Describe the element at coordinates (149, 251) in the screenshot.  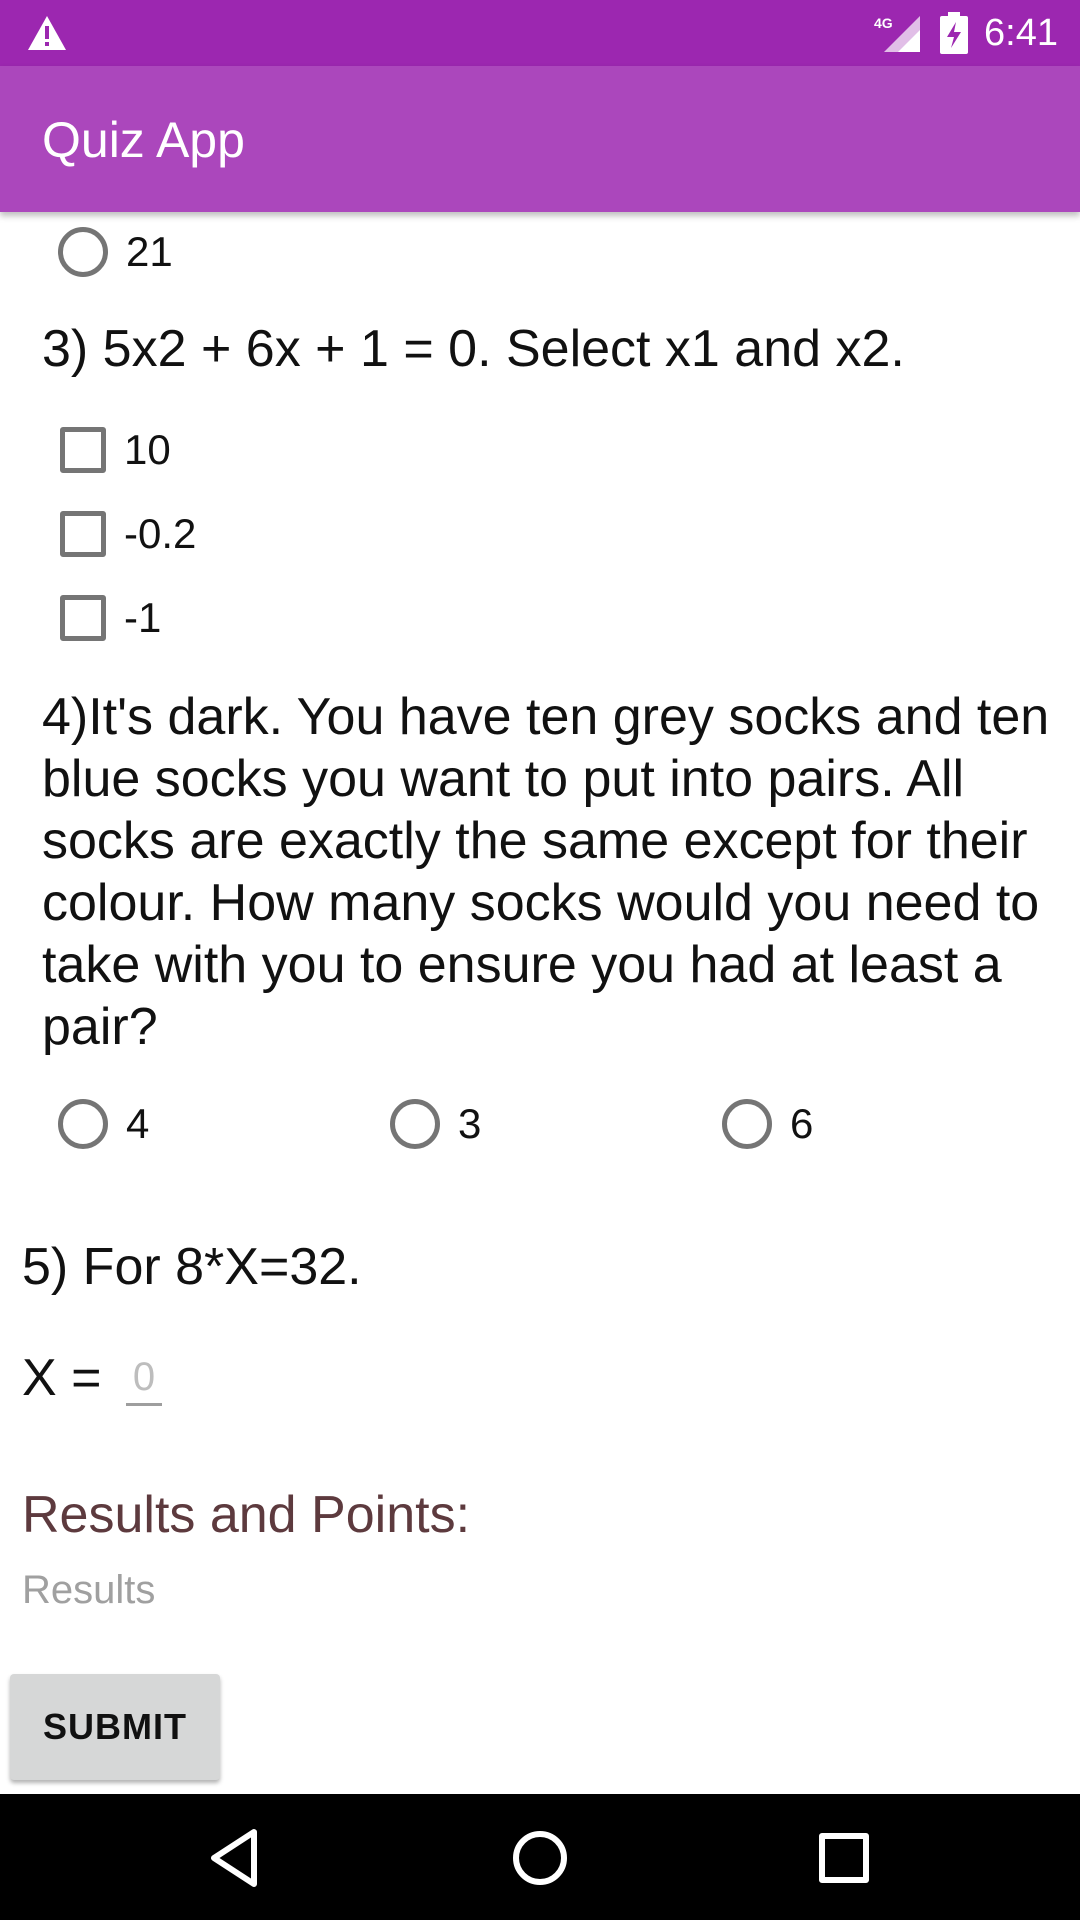
I see `option-label: 21` at that location.